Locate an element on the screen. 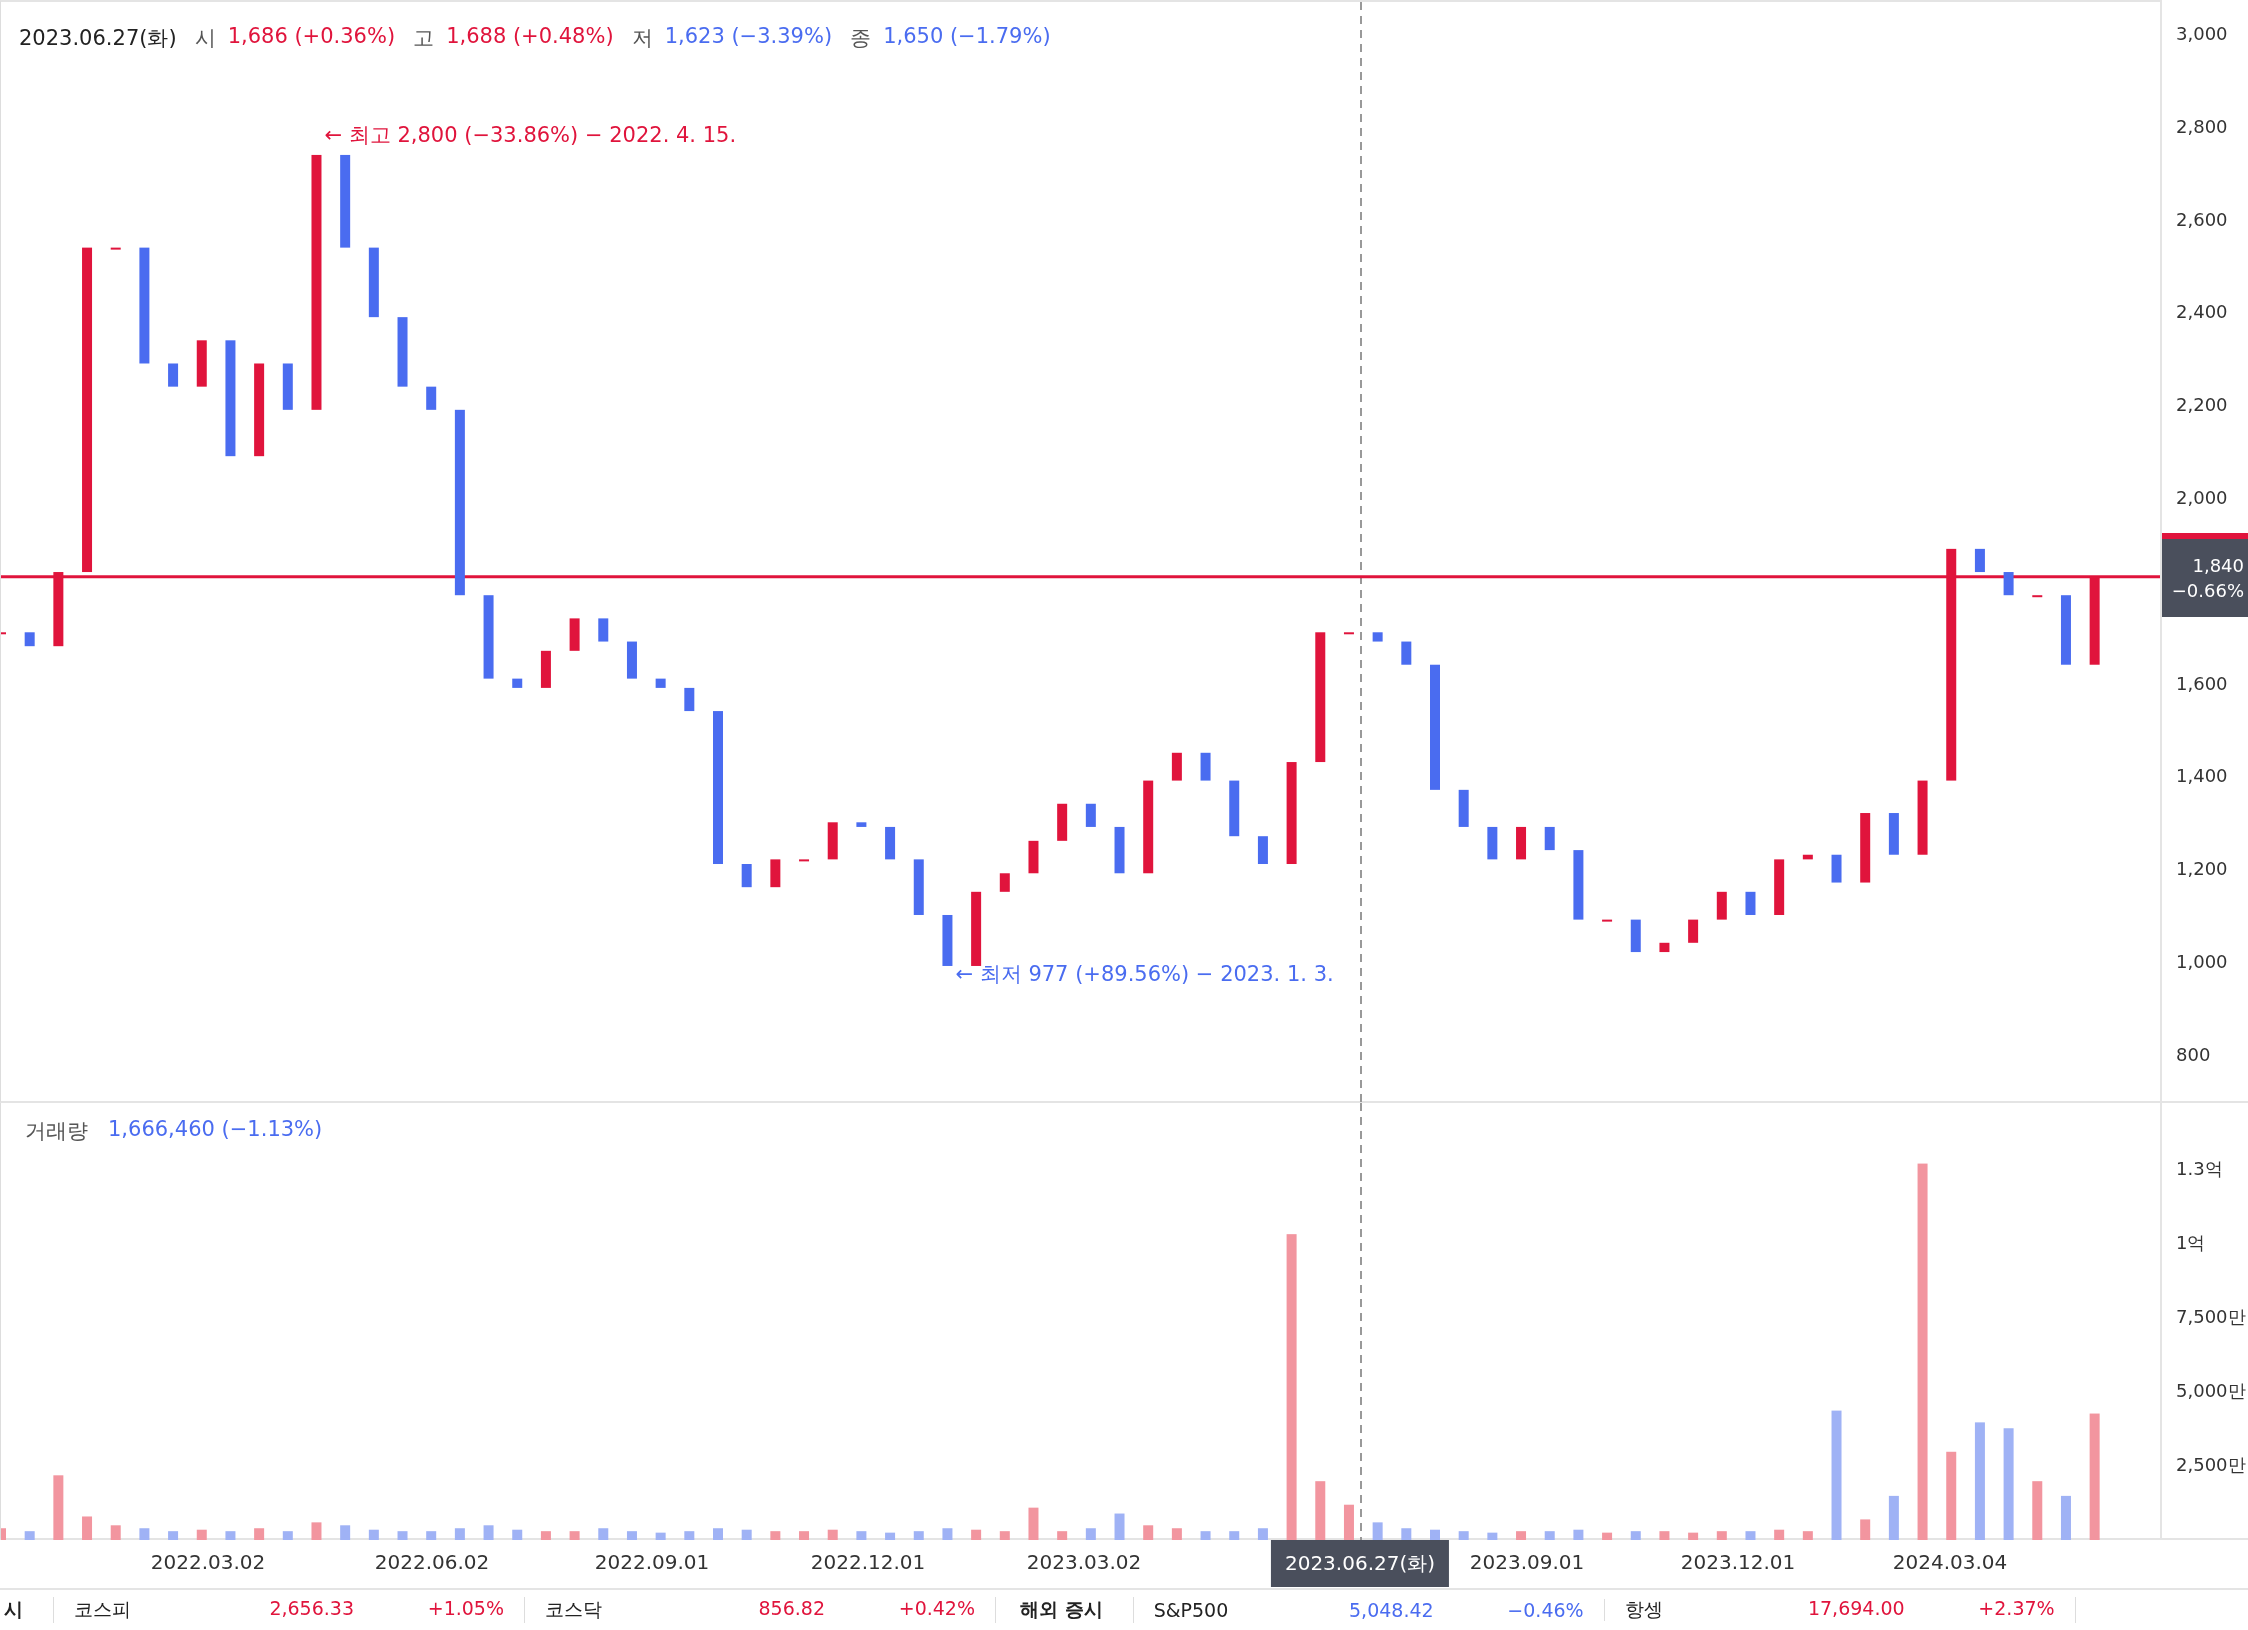 Image resolution: width=2248 pixels, height=1630 pixels. legend-field-label: 시 is located at coordinates (205, 38).